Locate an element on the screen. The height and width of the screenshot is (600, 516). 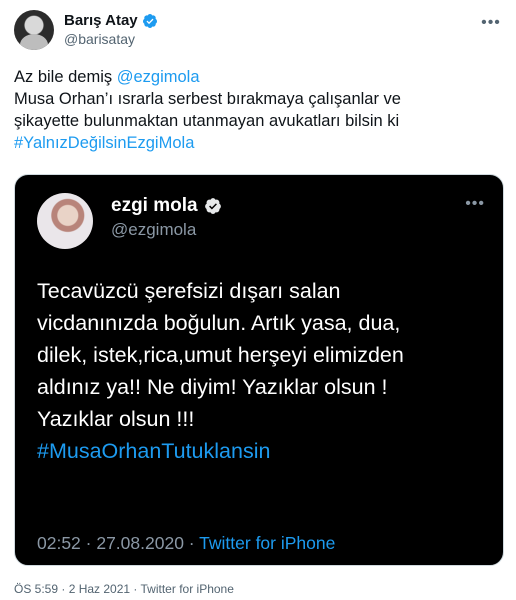
mention-link: @ezgimola is located at coordinates (158, 77).